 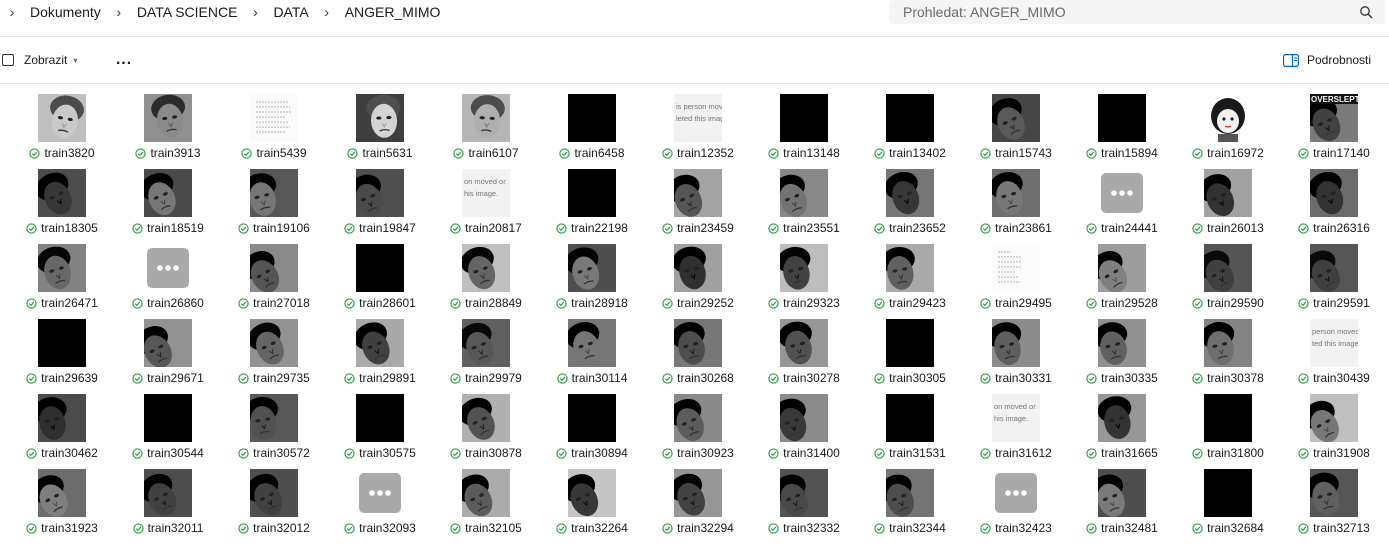 I want to click on file-item: train18519, so click(x=168, y=203).